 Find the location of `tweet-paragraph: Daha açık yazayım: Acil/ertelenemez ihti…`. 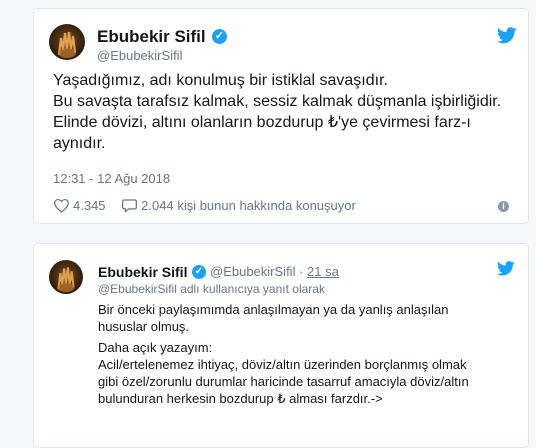

tweet-paragraph: Daha açık yazayım: Acil/ertelenemez ihti… is located at coordinates (308, 373).